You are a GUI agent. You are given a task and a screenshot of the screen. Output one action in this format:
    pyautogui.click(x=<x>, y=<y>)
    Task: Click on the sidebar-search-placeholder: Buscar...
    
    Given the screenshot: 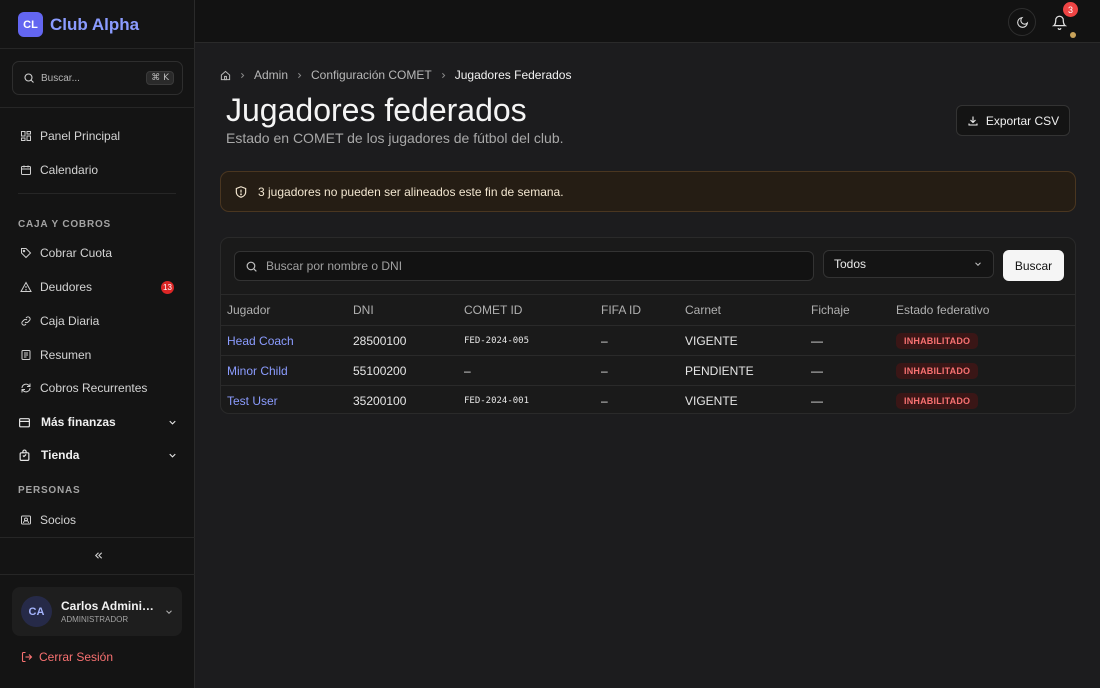 What is the action you would take?
    pyautogui.click(x=60, y=78)
    